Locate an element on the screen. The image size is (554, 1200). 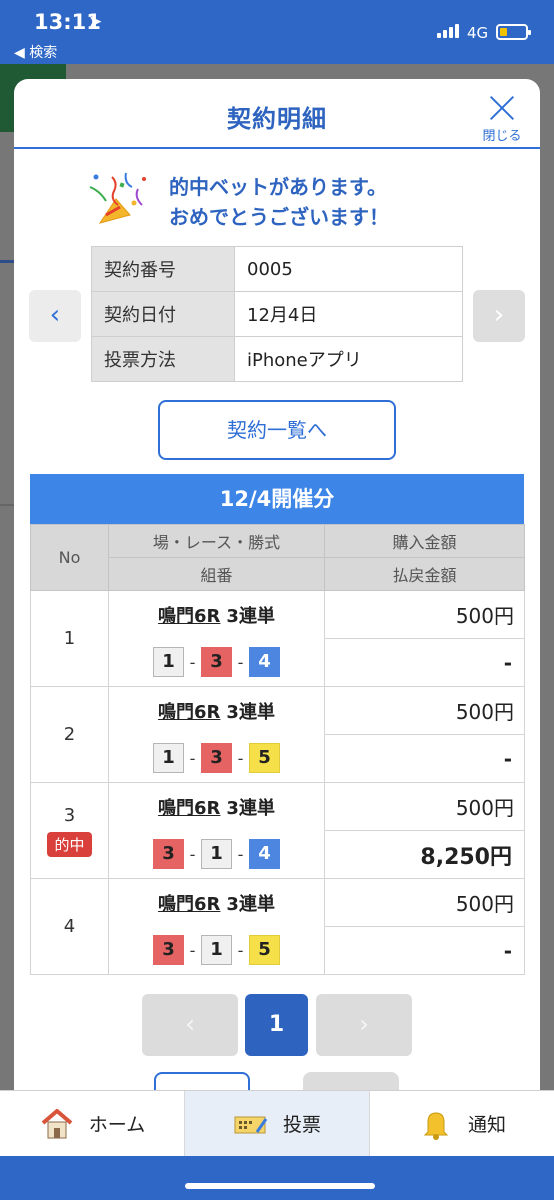
contract-list-button: 契約一覧へ is located at coordinates (277, 430).